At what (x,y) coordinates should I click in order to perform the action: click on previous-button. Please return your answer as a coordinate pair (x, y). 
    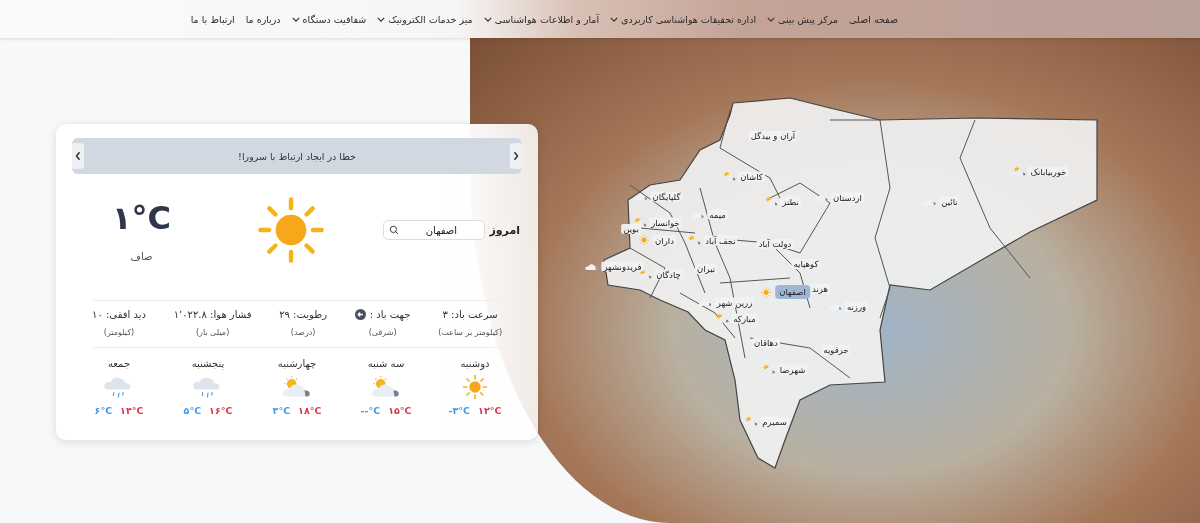
    Looking at the image, I should click on (78, 156).